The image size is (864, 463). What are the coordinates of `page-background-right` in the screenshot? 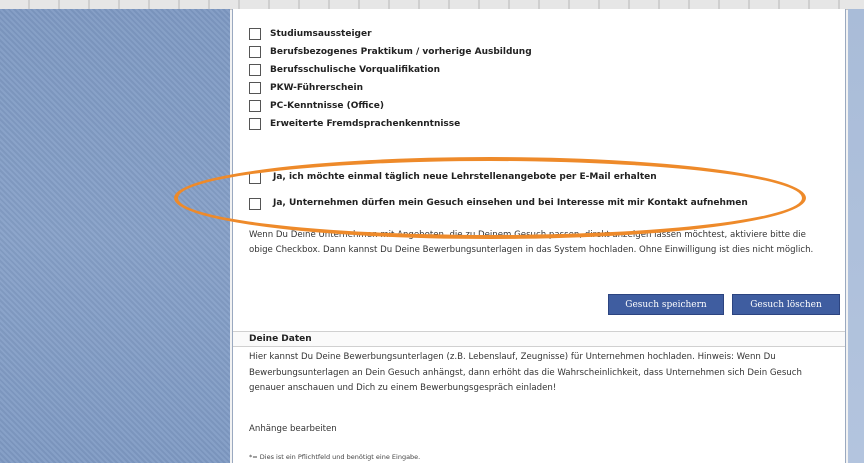 It's located at (856, 236).